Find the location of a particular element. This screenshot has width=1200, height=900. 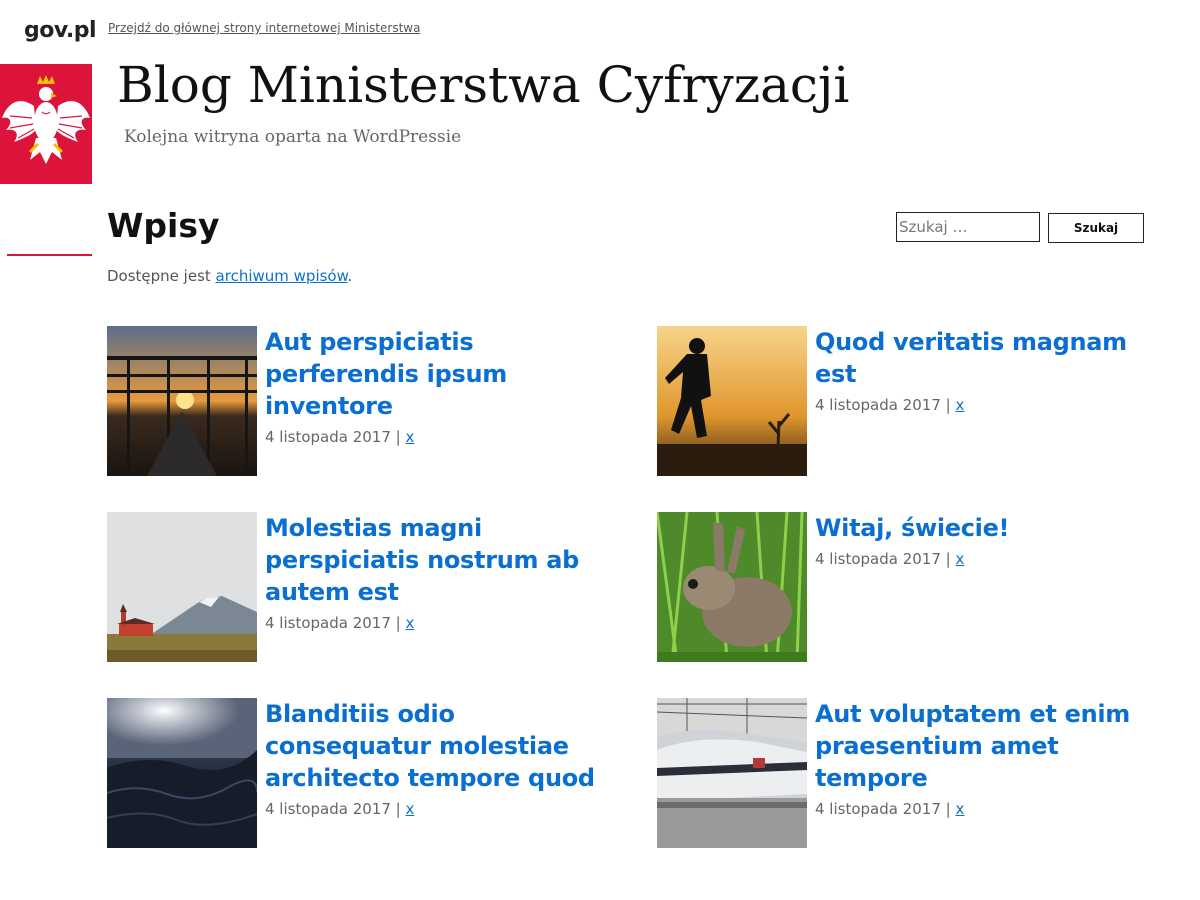

search-button: Szukaj is located at coordinates (1096, 228).